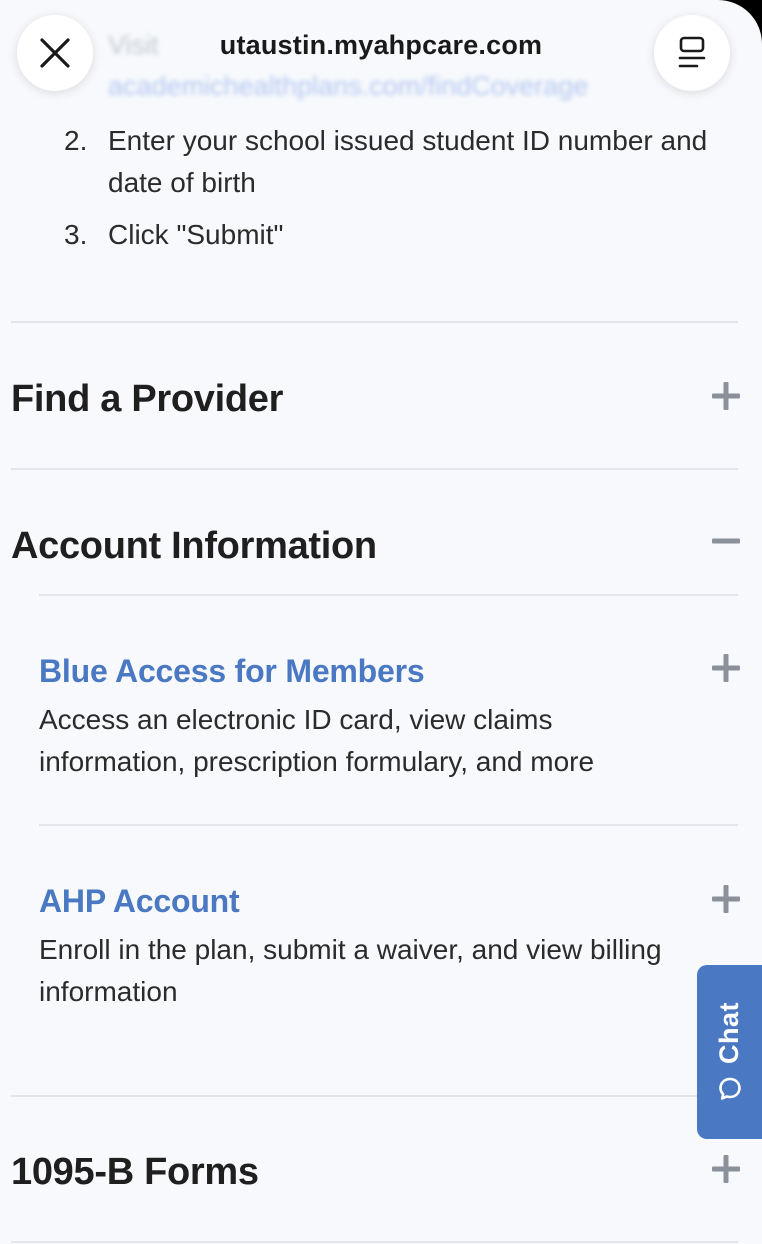 Image resolution: width=762 pixels, height=1244 pixels. What do you see at coordinates (135, 1172) in the screenshot?
I see `forms-1095b-heading: 1095-B Forms` at bounding box center [135, 1172].